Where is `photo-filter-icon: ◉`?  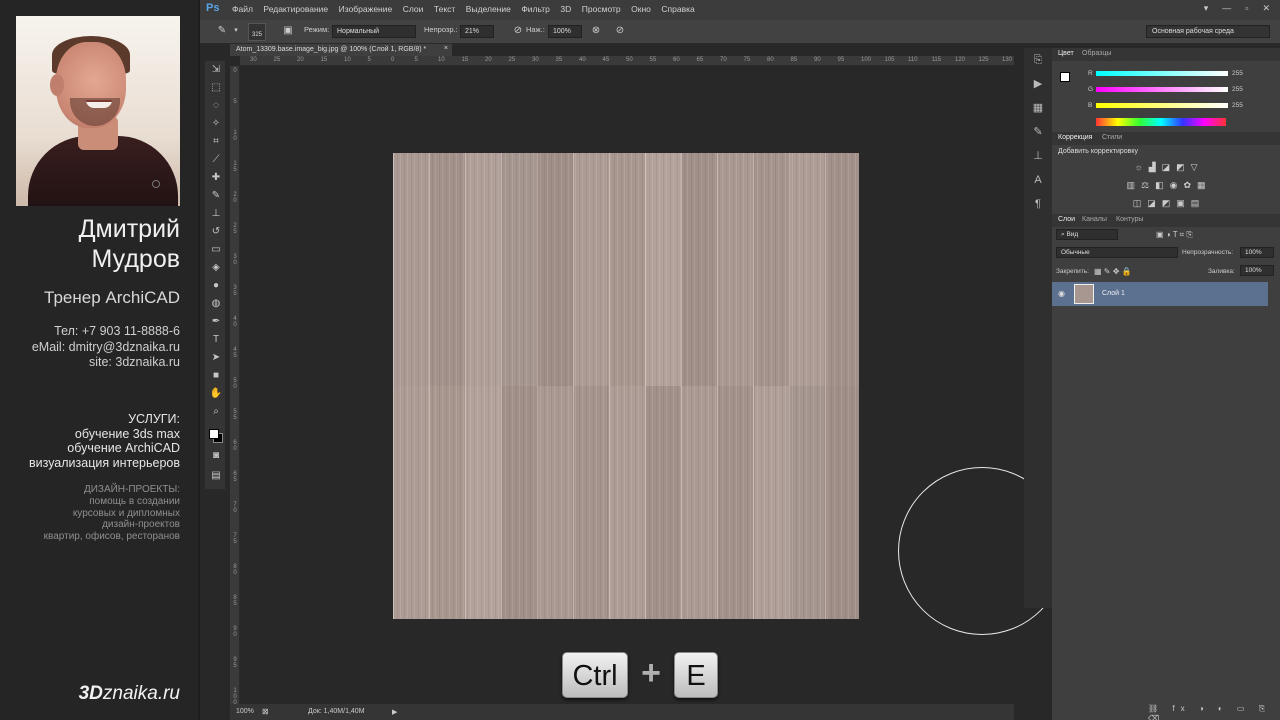 photo-filter-icon: ◉ is located at coordinates (1174, 189).